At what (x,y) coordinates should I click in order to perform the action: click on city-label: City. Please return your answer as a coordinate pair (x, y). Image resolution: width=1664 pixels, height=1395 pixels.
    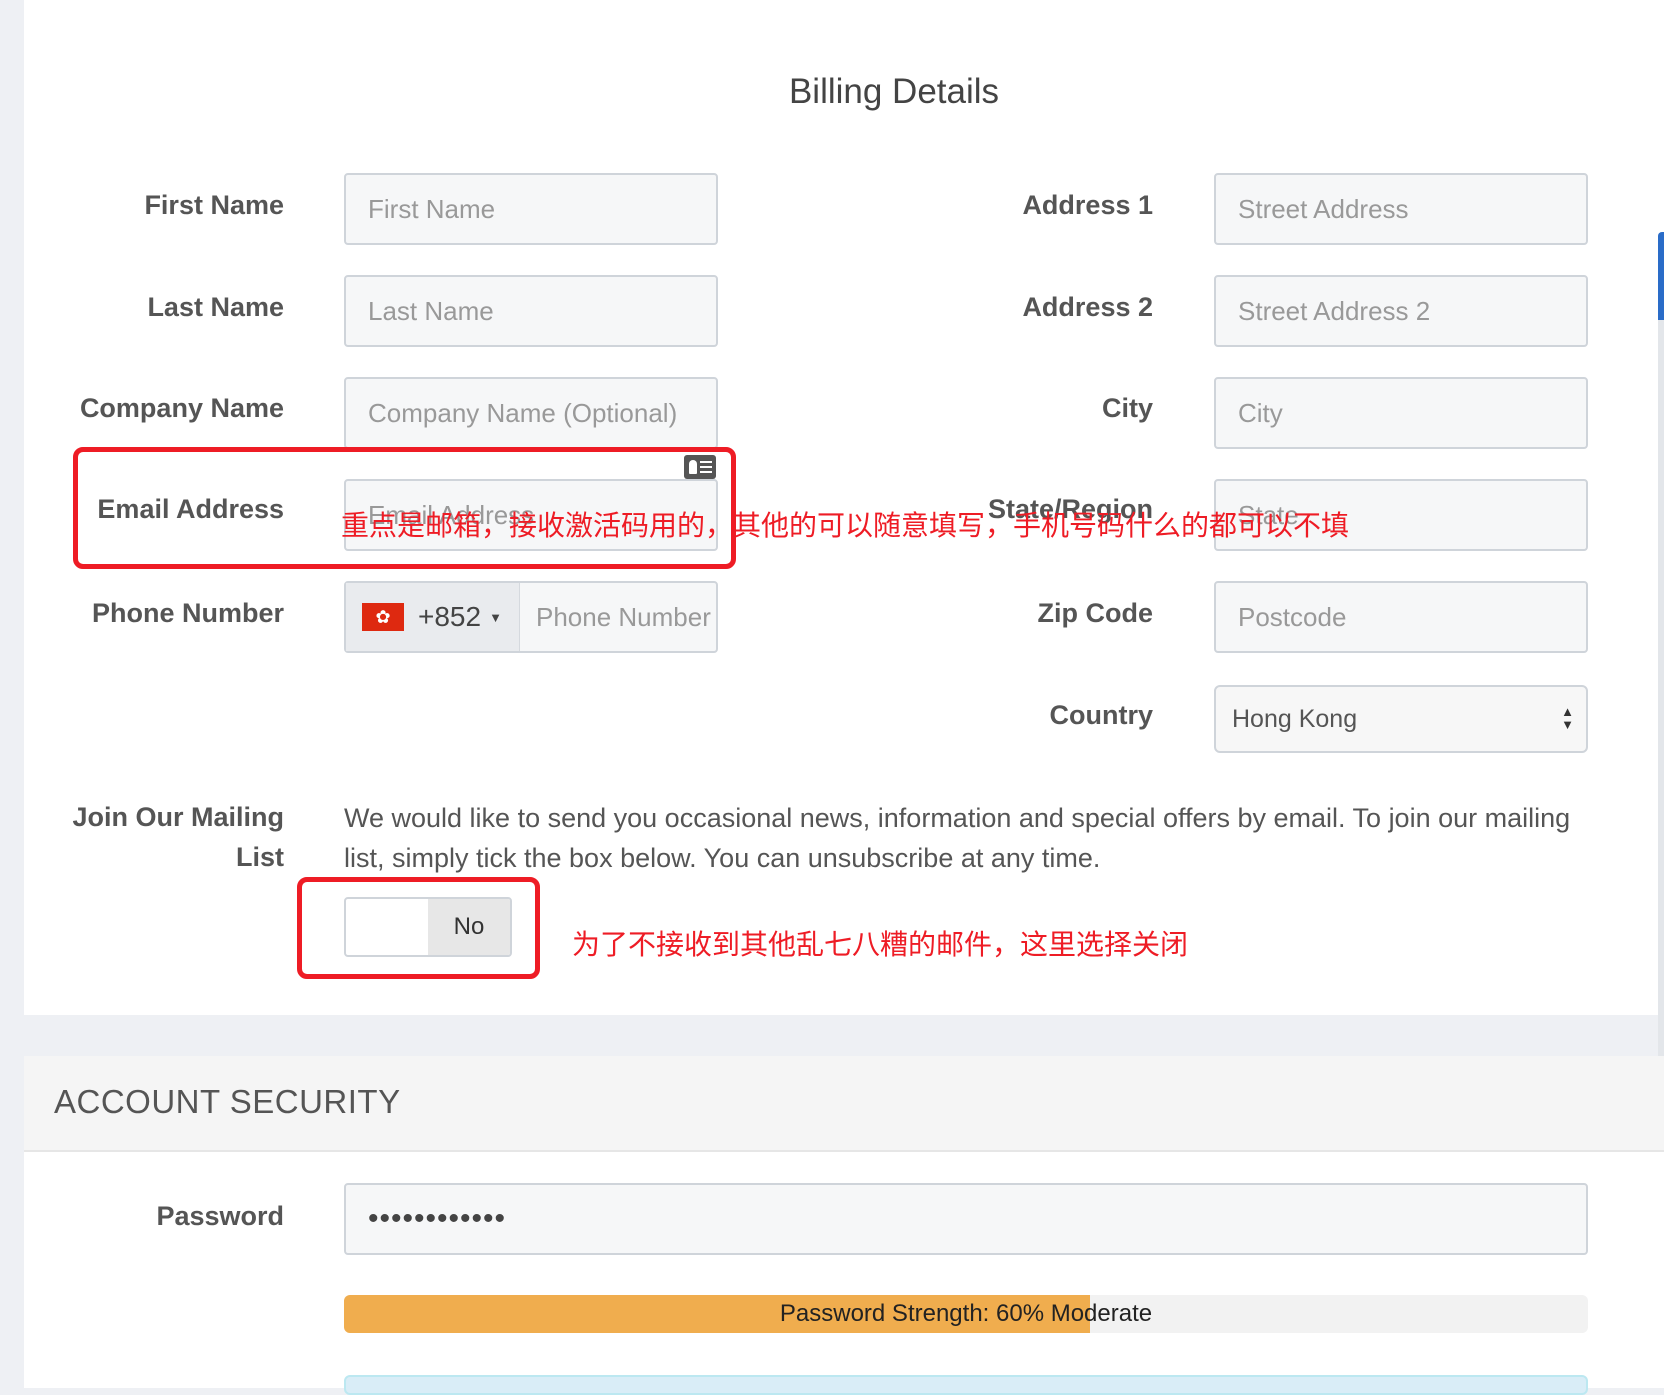
    Looking at the image, I should click on (1127, 408).